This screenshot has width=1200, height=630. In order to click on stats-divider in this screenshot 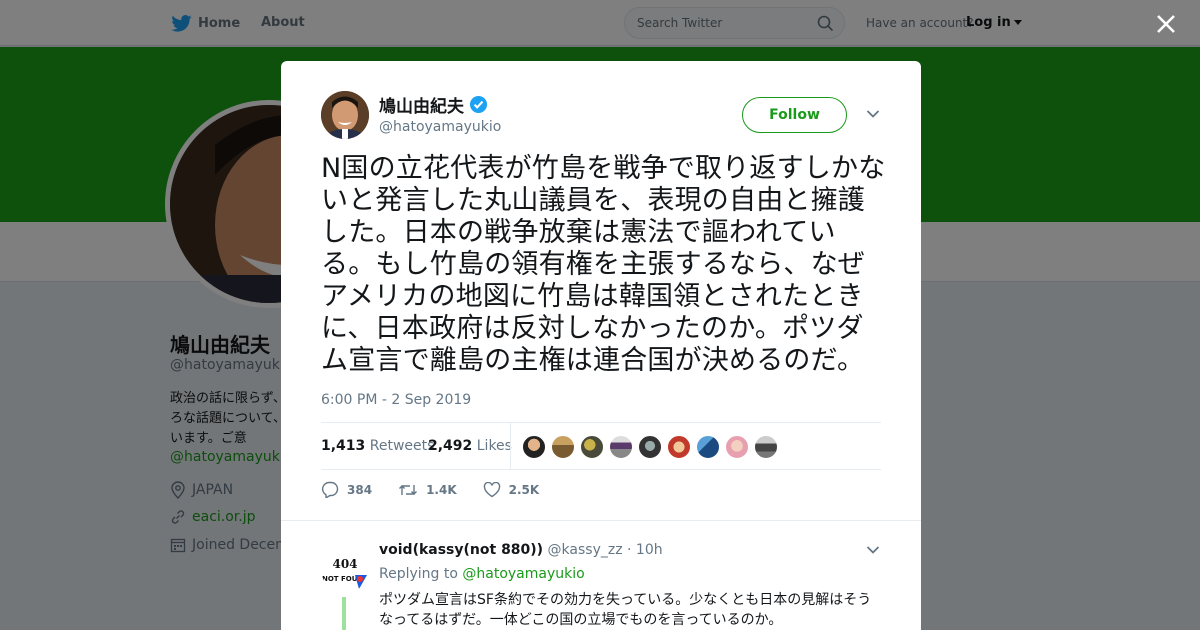, I will do `click(510, 446)`.